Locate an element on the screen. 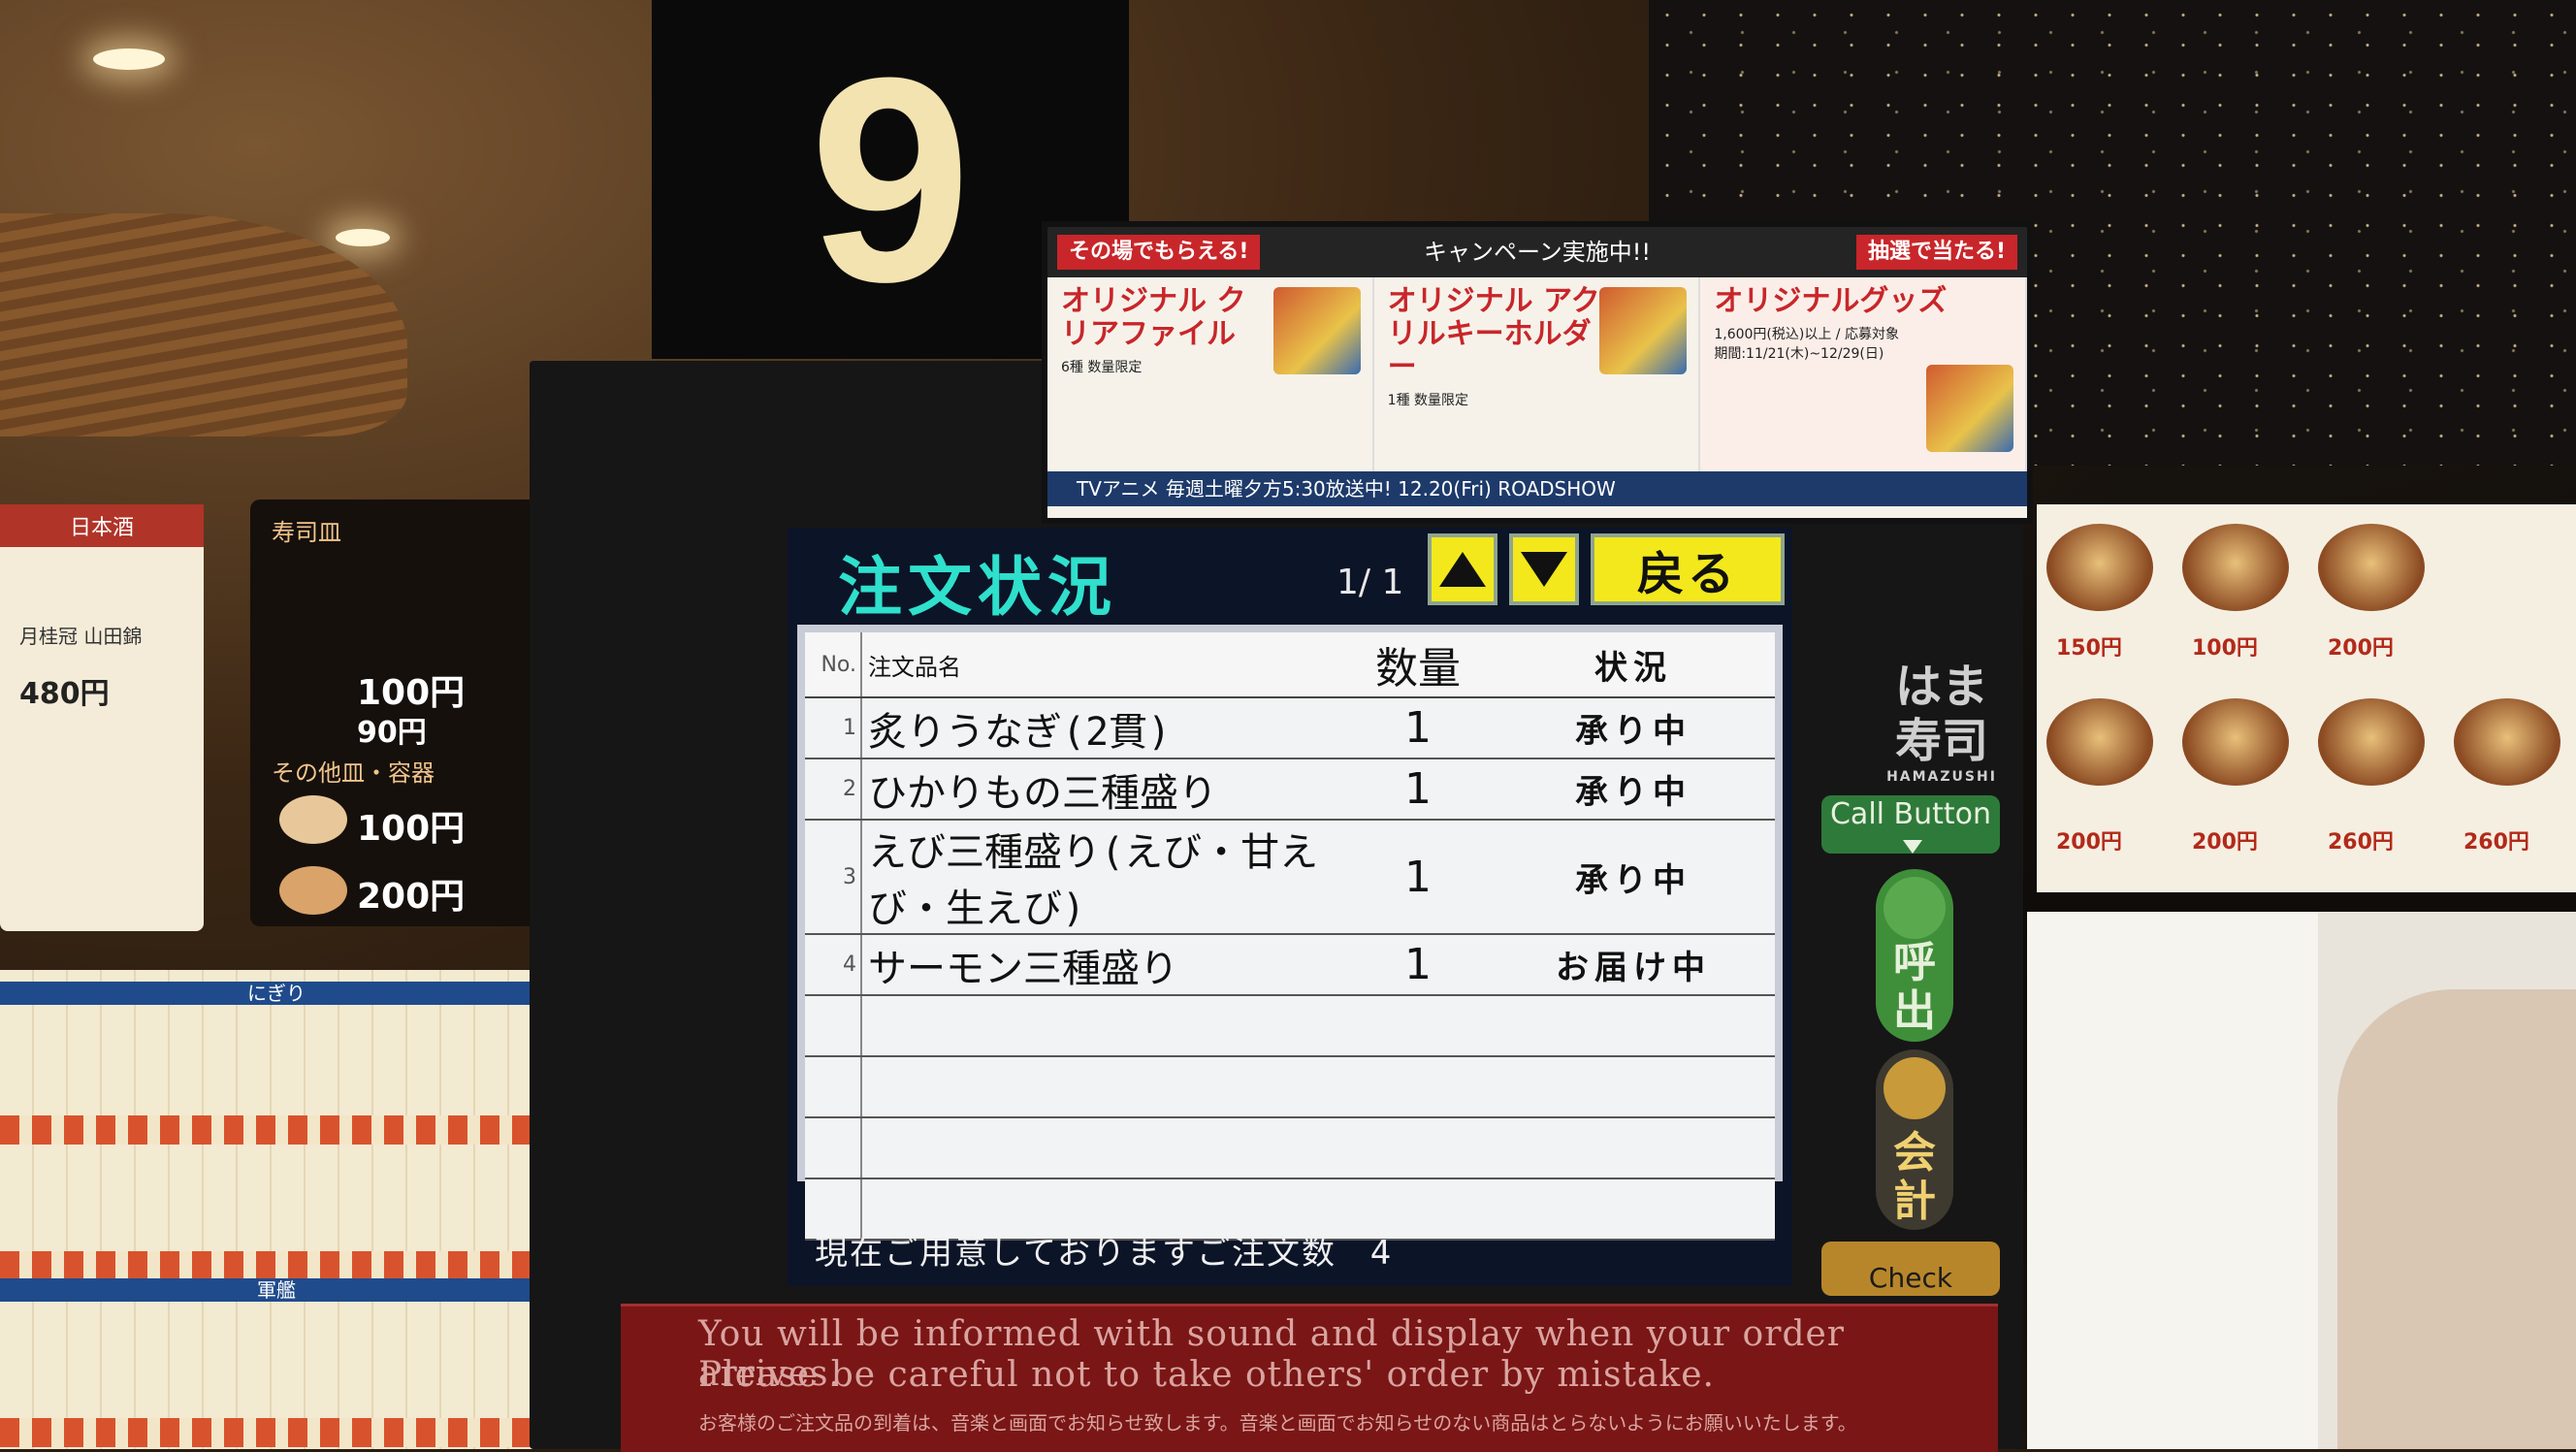  order-no: 3 is located at coordinates (833, 877).